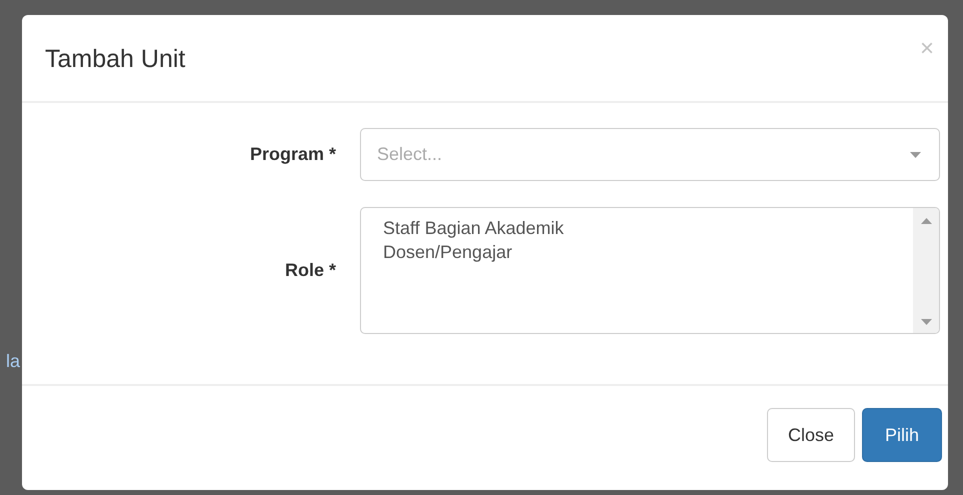  What do you see at coordinates (915, 155) in the screenshot?
I see `dropdown-caret-icon` at bounding box center [915, 155].